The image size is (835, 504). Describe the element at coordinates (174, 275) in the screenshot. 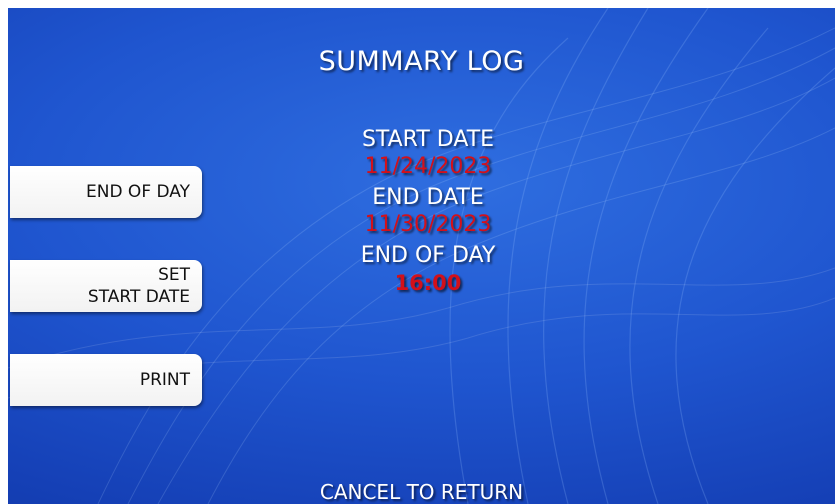

I see `set-start-date-button-label-line1: SET` at that location.